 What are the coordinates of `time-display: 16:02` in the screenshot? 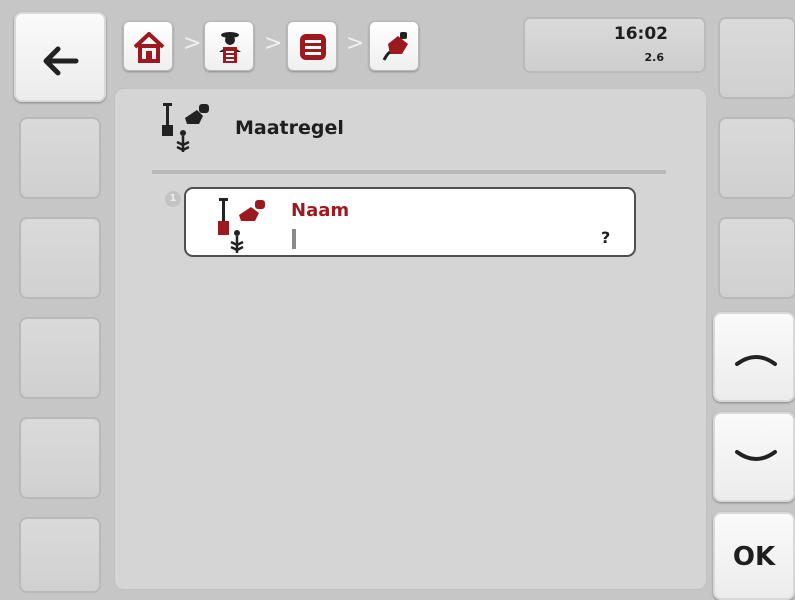 It's located at (640, 34).